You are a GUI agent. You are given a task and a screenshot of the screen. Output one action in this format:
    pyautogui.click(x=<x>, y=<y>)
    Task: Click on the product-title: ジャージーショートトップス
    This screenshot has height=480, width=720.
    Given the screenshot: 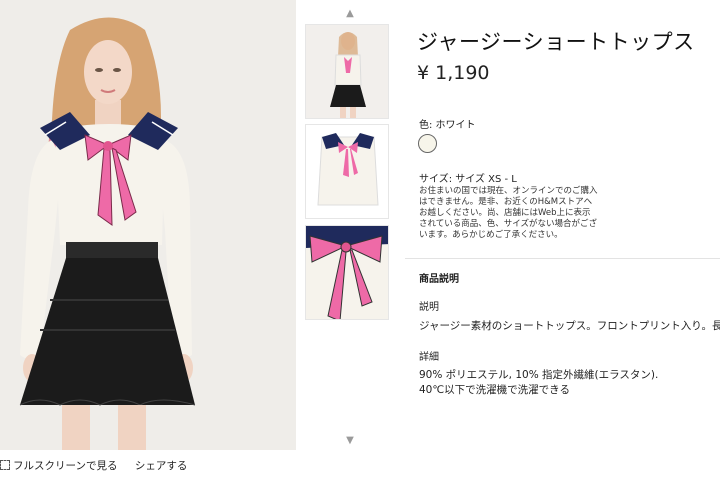 What is the action you would take?
    pyautogui.click(x=556, y=42)
    